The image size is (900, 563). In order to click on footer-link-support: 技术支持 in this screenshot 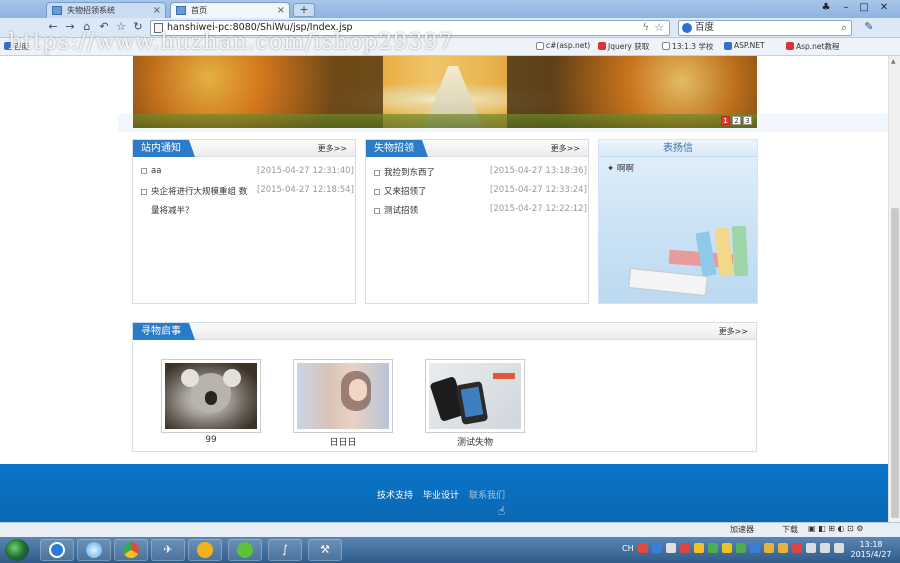, I will do `click(395, 494)`.